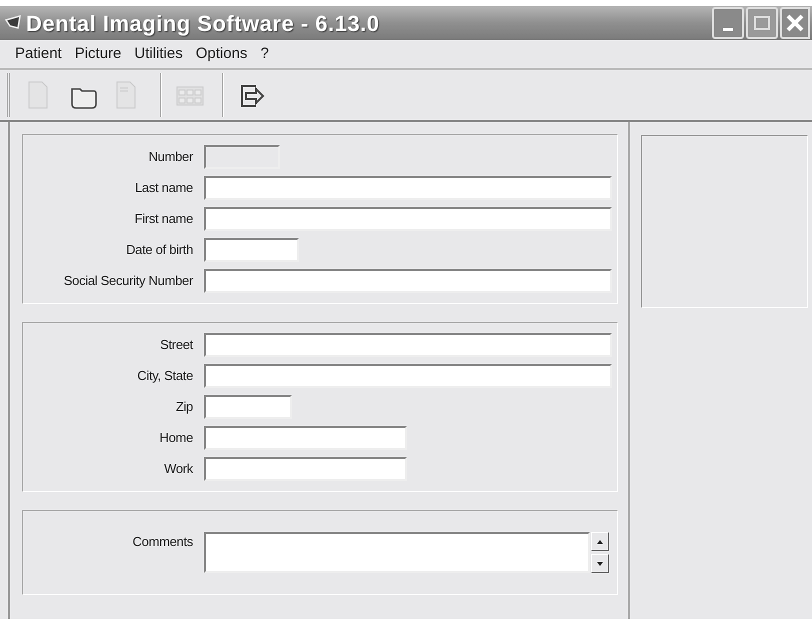  Describe the element at coordinates (762, 23) in the screenshot. I see `maximize-button` at that location.